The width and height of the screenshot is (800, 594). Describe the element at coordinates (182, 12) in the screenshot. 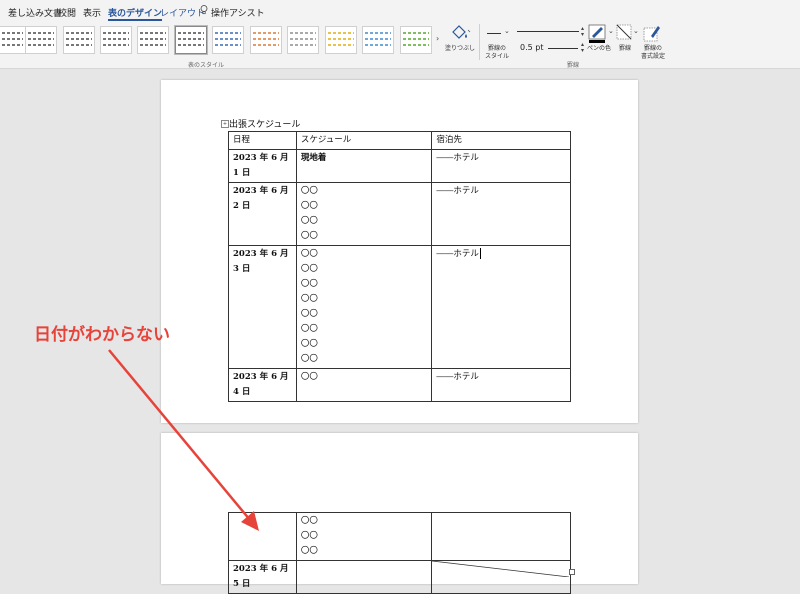

I see `tab-layout: レイアウト` at that location.